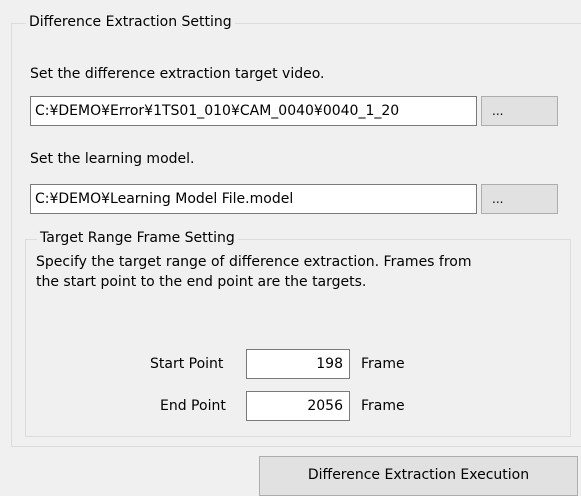 This screenshot has width=581, height=496. What do you see at coordinates (383, 406) in the screenshot?
I see `end-point-unit: Frame` at bounding box center [383, 406].